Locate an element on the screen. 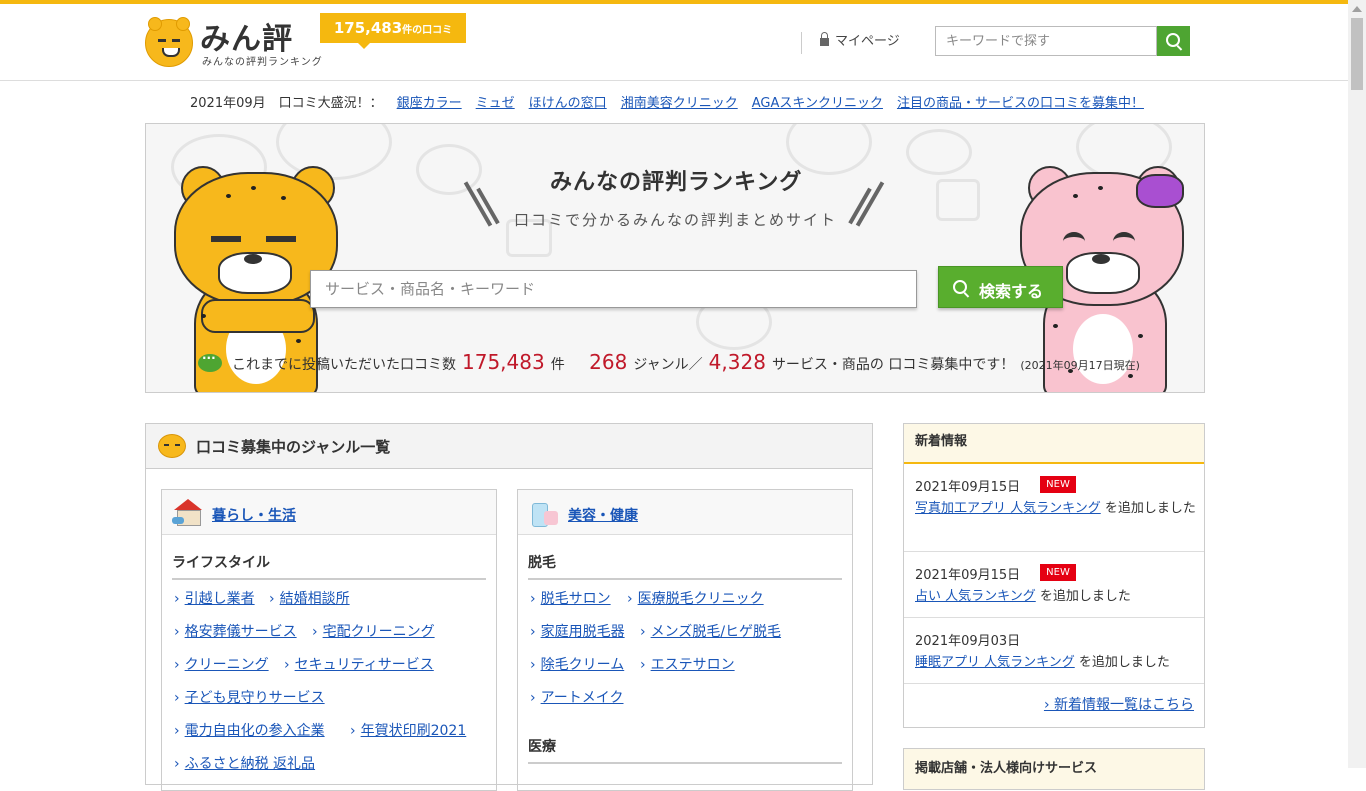 Image resolution: width=1366 pixels, height=791 pixels. hero-title: みんなの評判ランキング is located at coordinates (676, 182).